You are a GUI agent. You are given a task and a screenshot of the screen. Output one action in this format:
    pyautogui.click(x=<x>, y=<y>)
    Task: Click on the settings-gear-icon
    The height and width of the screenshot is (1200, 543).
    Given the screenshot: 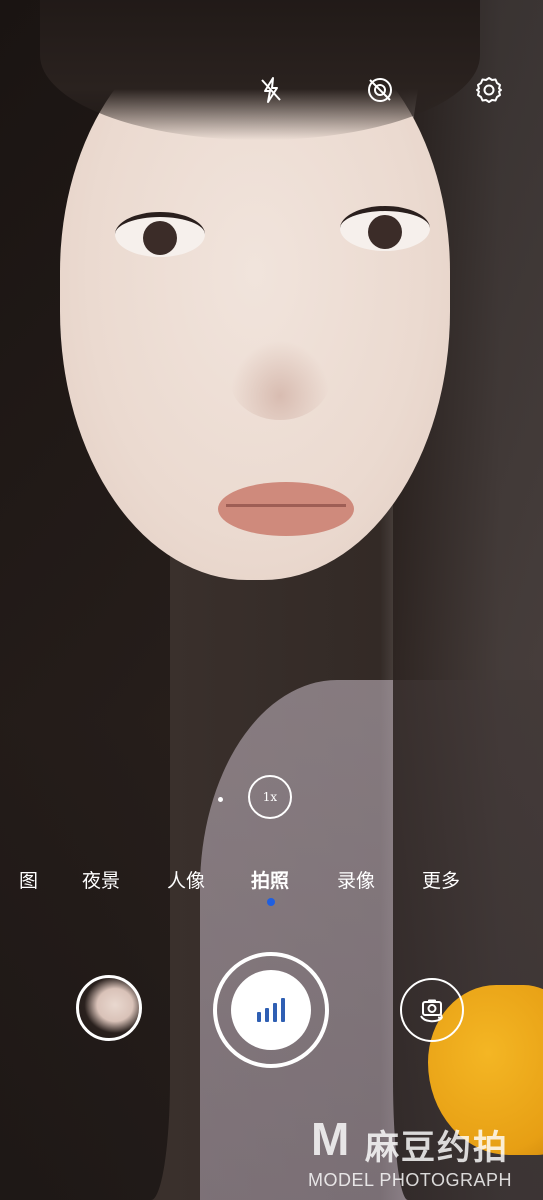 What is the action you would take?
    pyautogui.click(x=489, y=90)
    